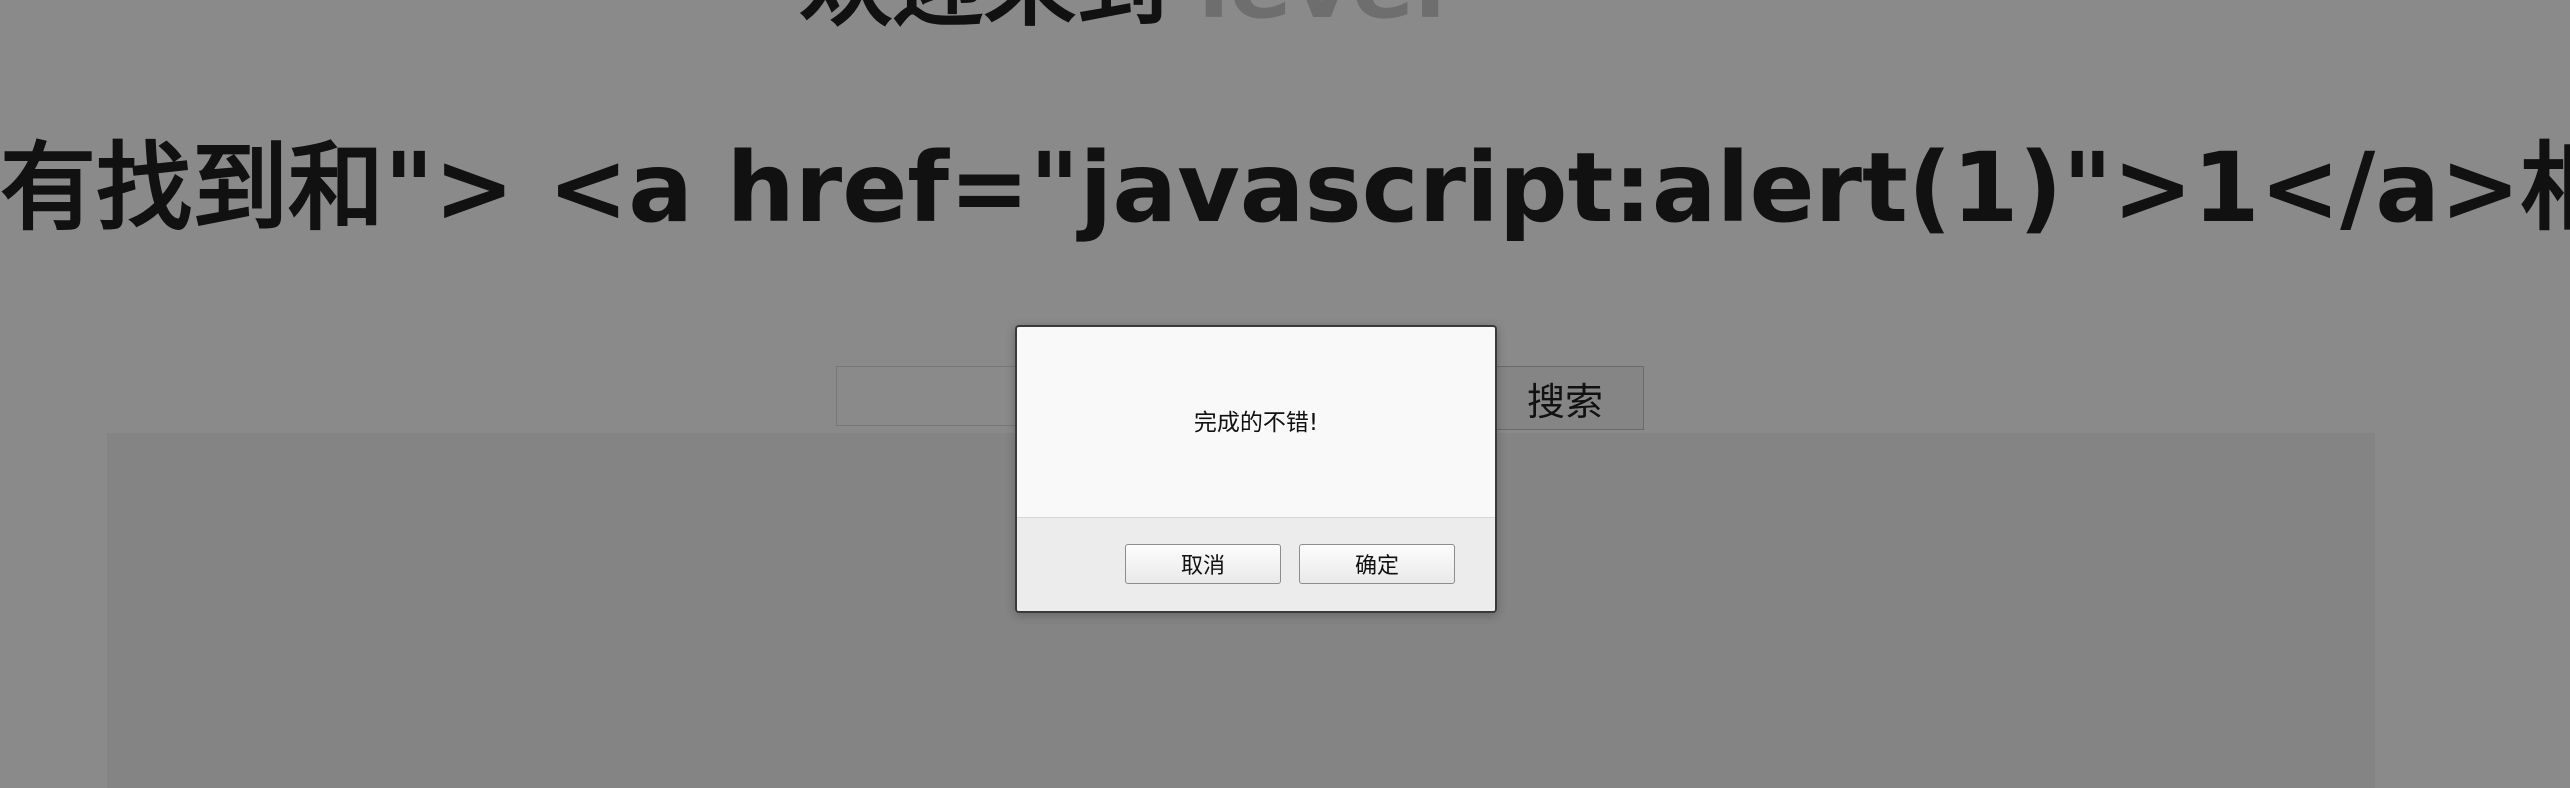 The height and width of the screenshot is (788, 2570). What do you see at coordinates (1565, 398) in the screenshot?
I see `search-button: 搜索` at bounding box center [1565, 398].